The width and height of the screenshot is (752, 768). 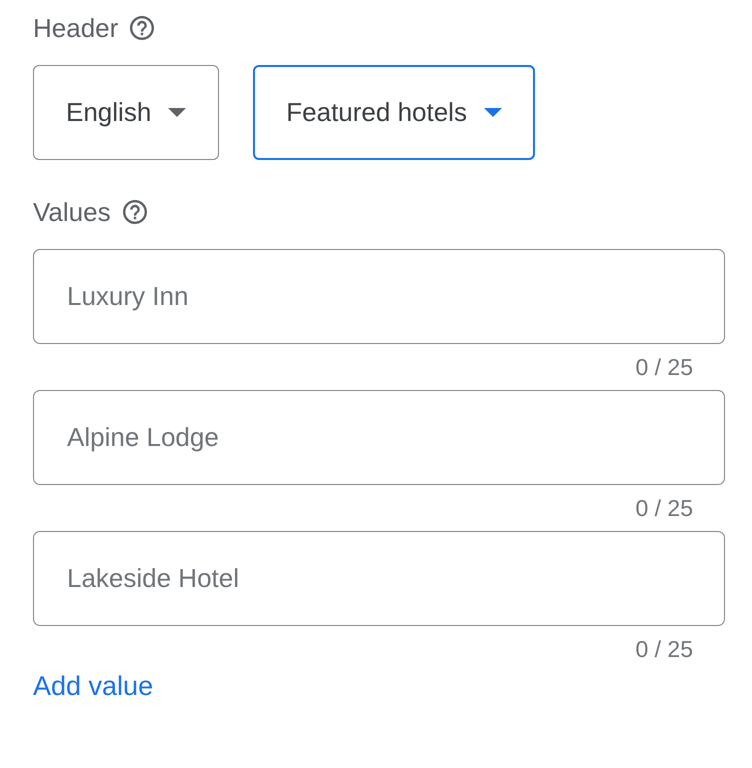 I want to click on section-label: Values, so click(x=72, y=212).